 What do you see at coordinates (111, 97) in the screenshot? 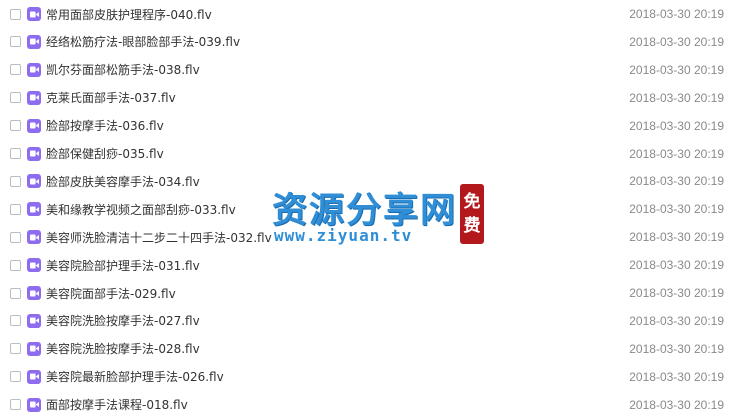
I see `file-name: 克莱氏面部手法-037.flv` at bounding box center [111, 97].